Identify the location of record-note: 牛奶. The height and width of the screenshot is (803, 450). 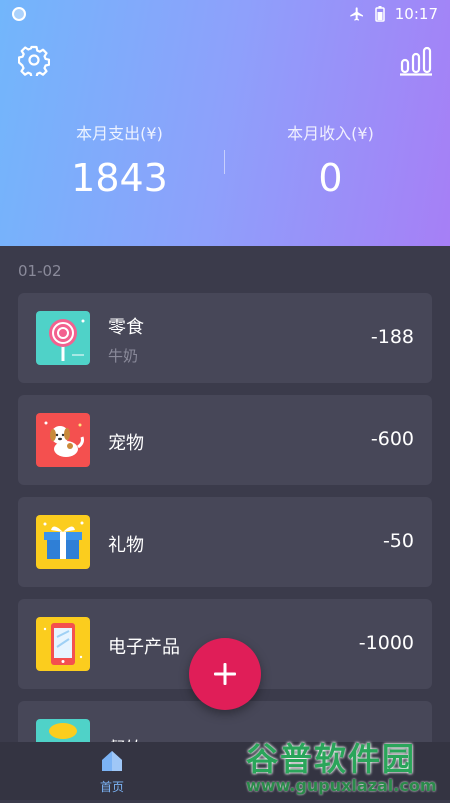
(123, 356).